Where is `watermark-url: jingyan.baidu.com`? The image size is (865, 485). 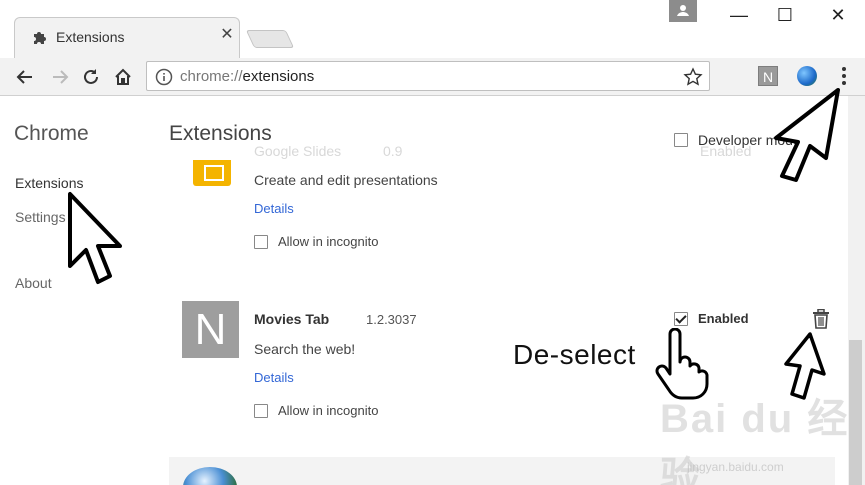 watermark-url: jingyan.baidu.com is located at coordinates (735, 467).